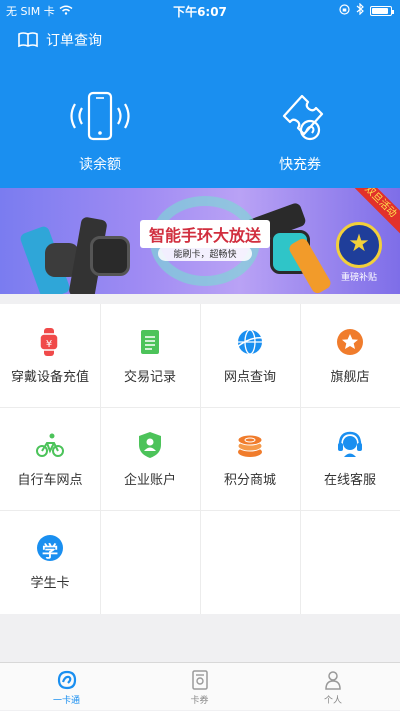 This screenshot has width=400, height=711. What do you see at coordinates (249, 480) in the screenshot?
I see `grid-item-label: 积分商城` at bounding box center [249, 480].